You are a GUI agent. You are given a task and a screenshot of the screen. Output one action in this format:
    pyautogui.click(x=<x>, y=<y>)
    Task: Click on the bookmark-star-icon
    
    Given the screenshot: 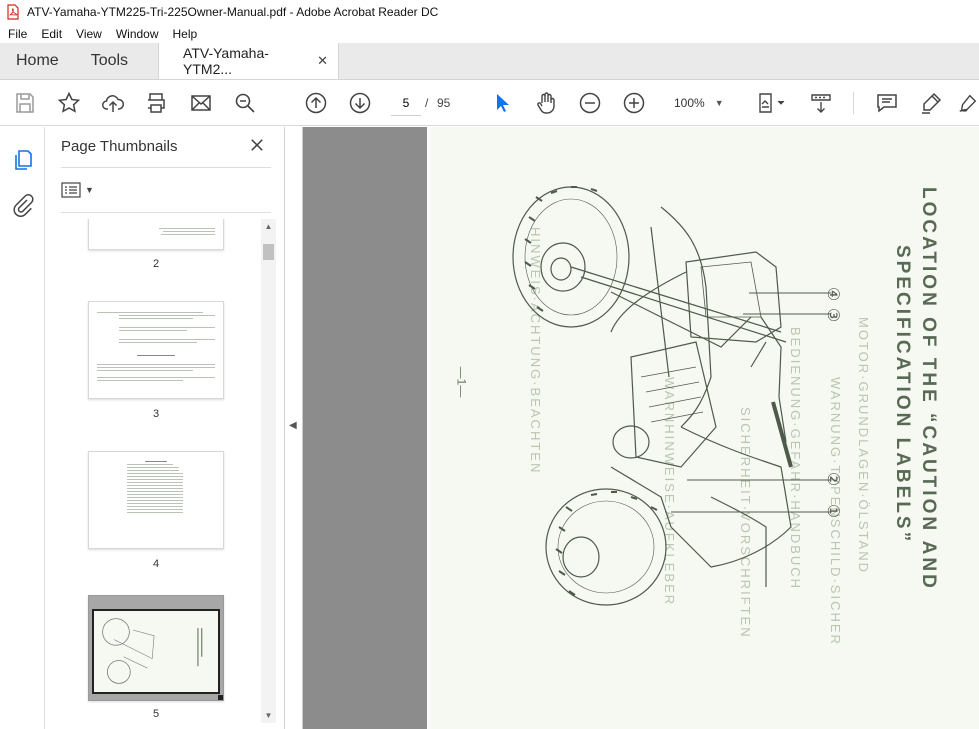 What is the action you would take?
    pyautogui.click(x=69, y=102)
    